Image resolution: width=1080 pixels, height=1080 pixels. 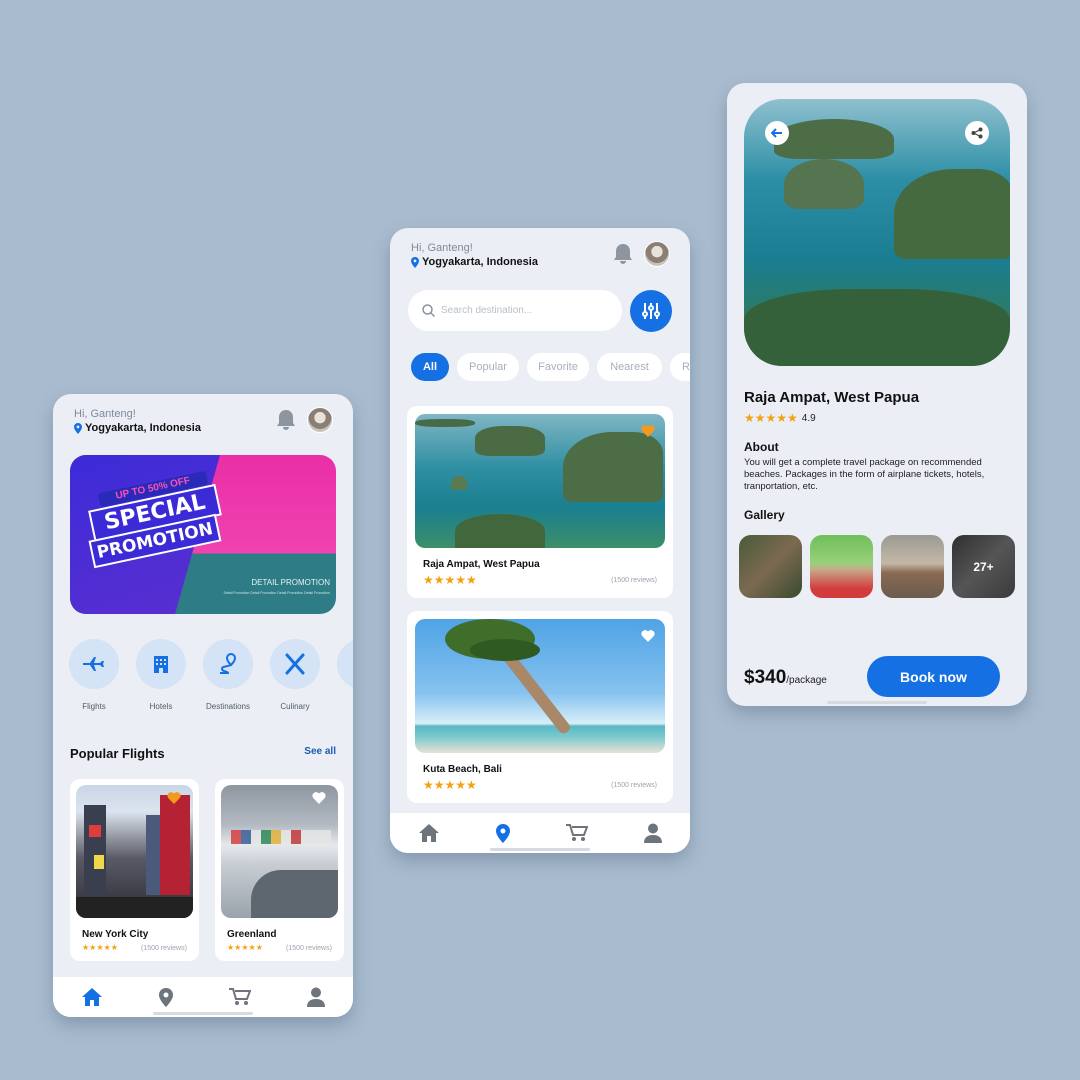 I want to click on flight-card-greenland: Greenland ★★★★★ (1500 reviews), so click(x=279, y=870).